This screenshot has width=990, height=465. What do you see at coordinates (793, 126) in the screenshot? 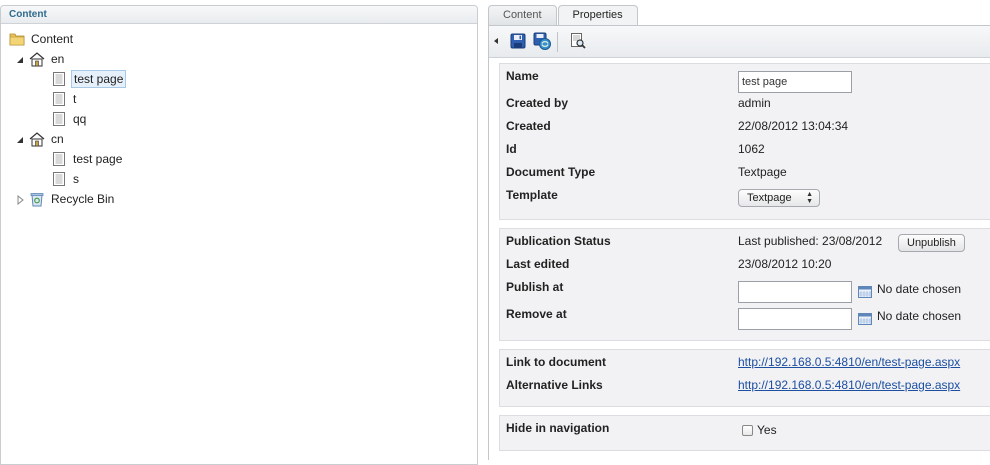
I see `created-value: 22/08/2012 13:04:34` at bounding box center [793, 126].